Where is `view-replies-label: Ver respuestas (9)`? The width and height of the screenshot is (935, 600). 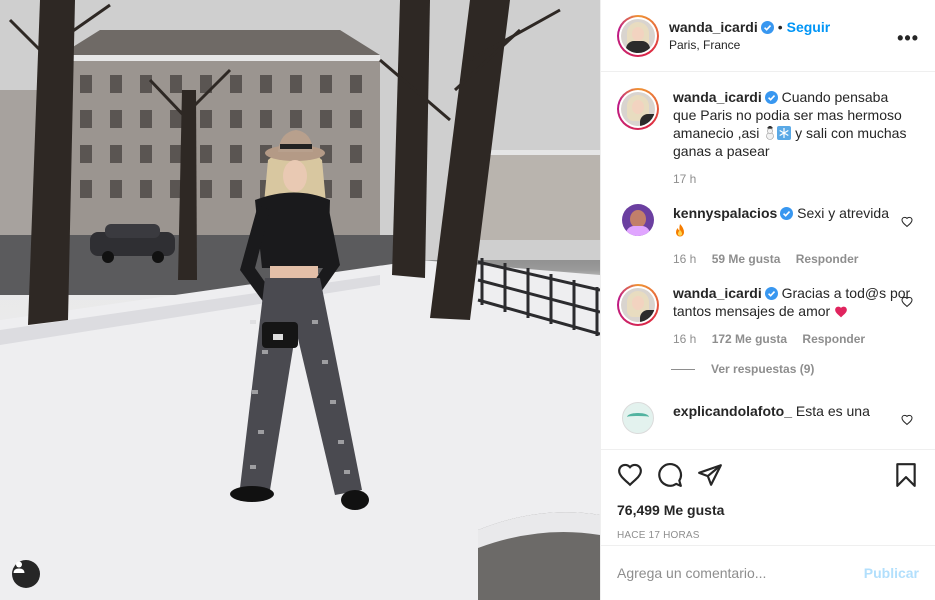 view-replies-label: Ver respuestas (9) is located at coordinates (762, 369).